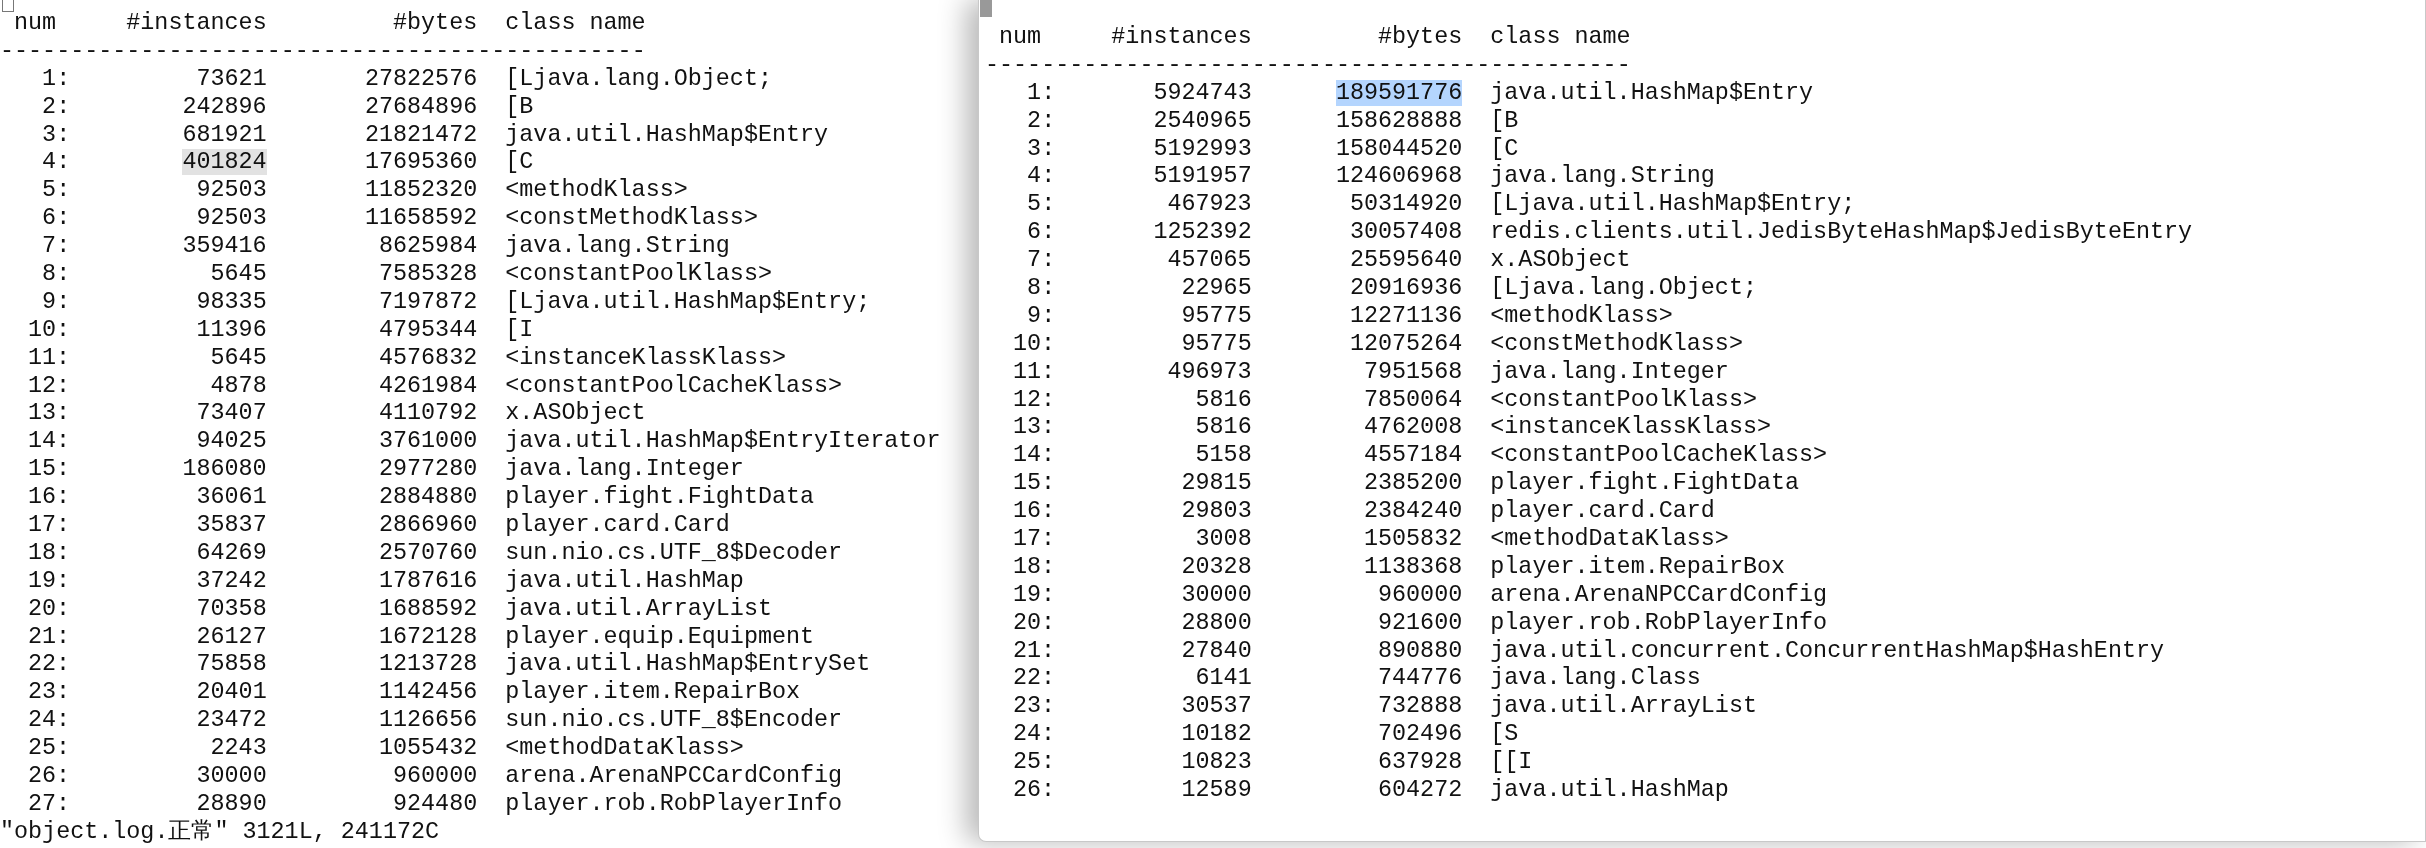 The image size is (2426, 848). I want to click on bytes-count: 124606968, so click(1399, 176).